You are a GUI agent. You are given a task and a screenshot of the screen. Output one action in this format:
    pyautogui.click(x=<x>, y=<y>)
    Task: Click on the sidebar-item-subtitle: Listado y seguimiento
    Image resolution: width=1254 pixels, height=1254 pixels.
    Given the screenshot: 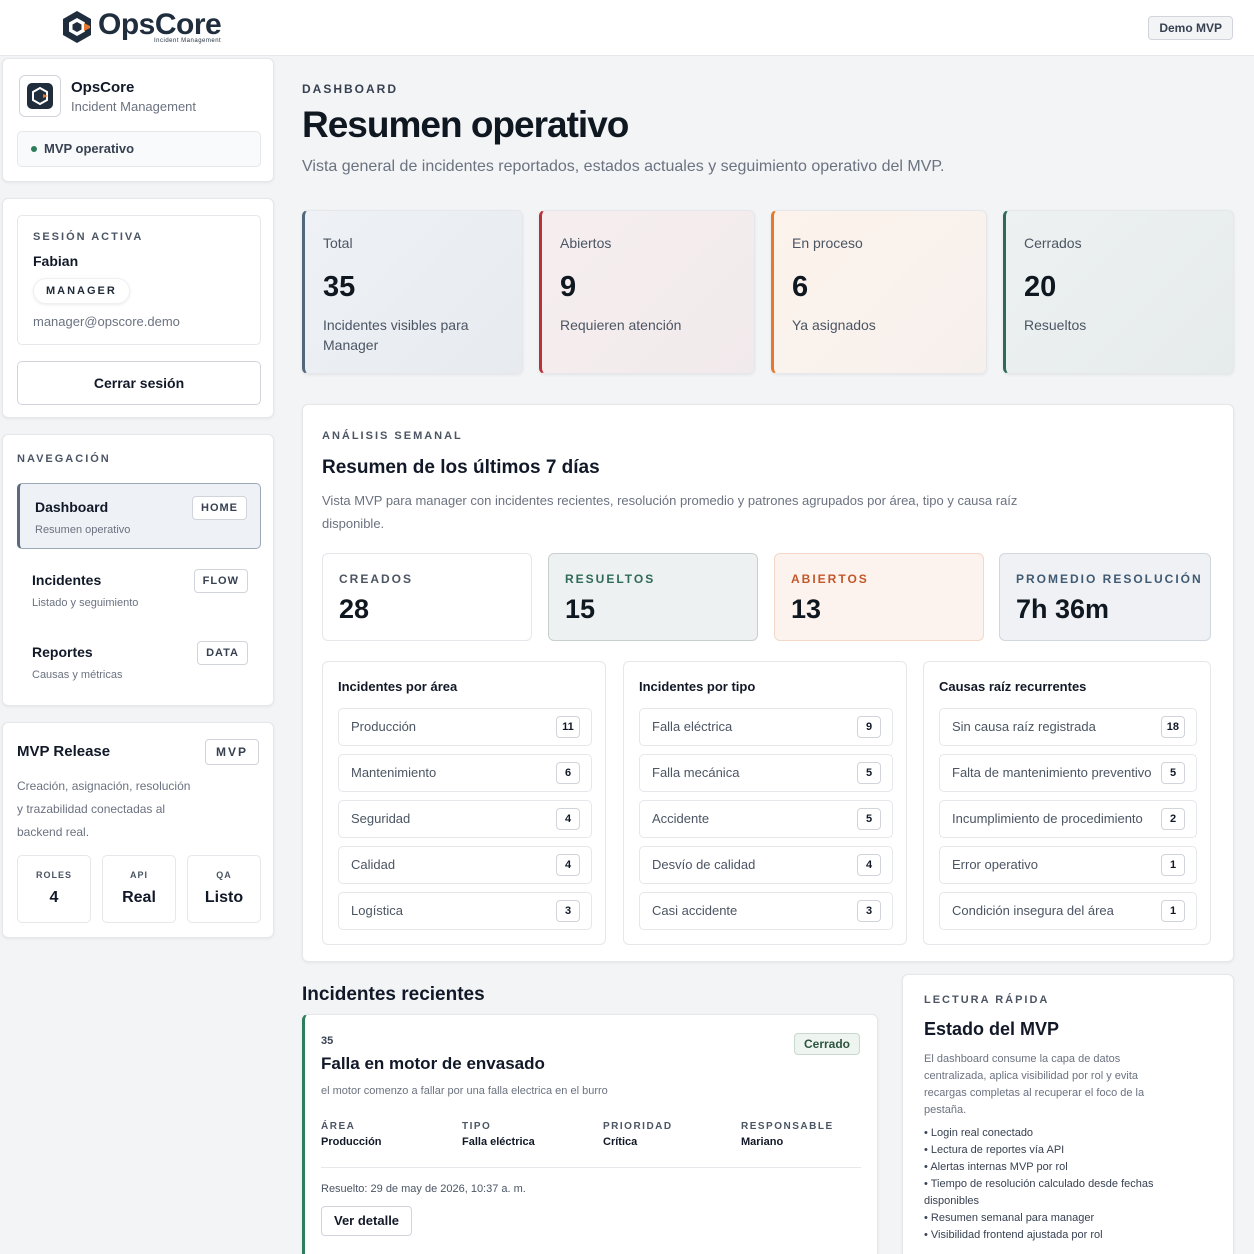 What is the action you would take?
    pyautogui.click(x=85, y=603)
    